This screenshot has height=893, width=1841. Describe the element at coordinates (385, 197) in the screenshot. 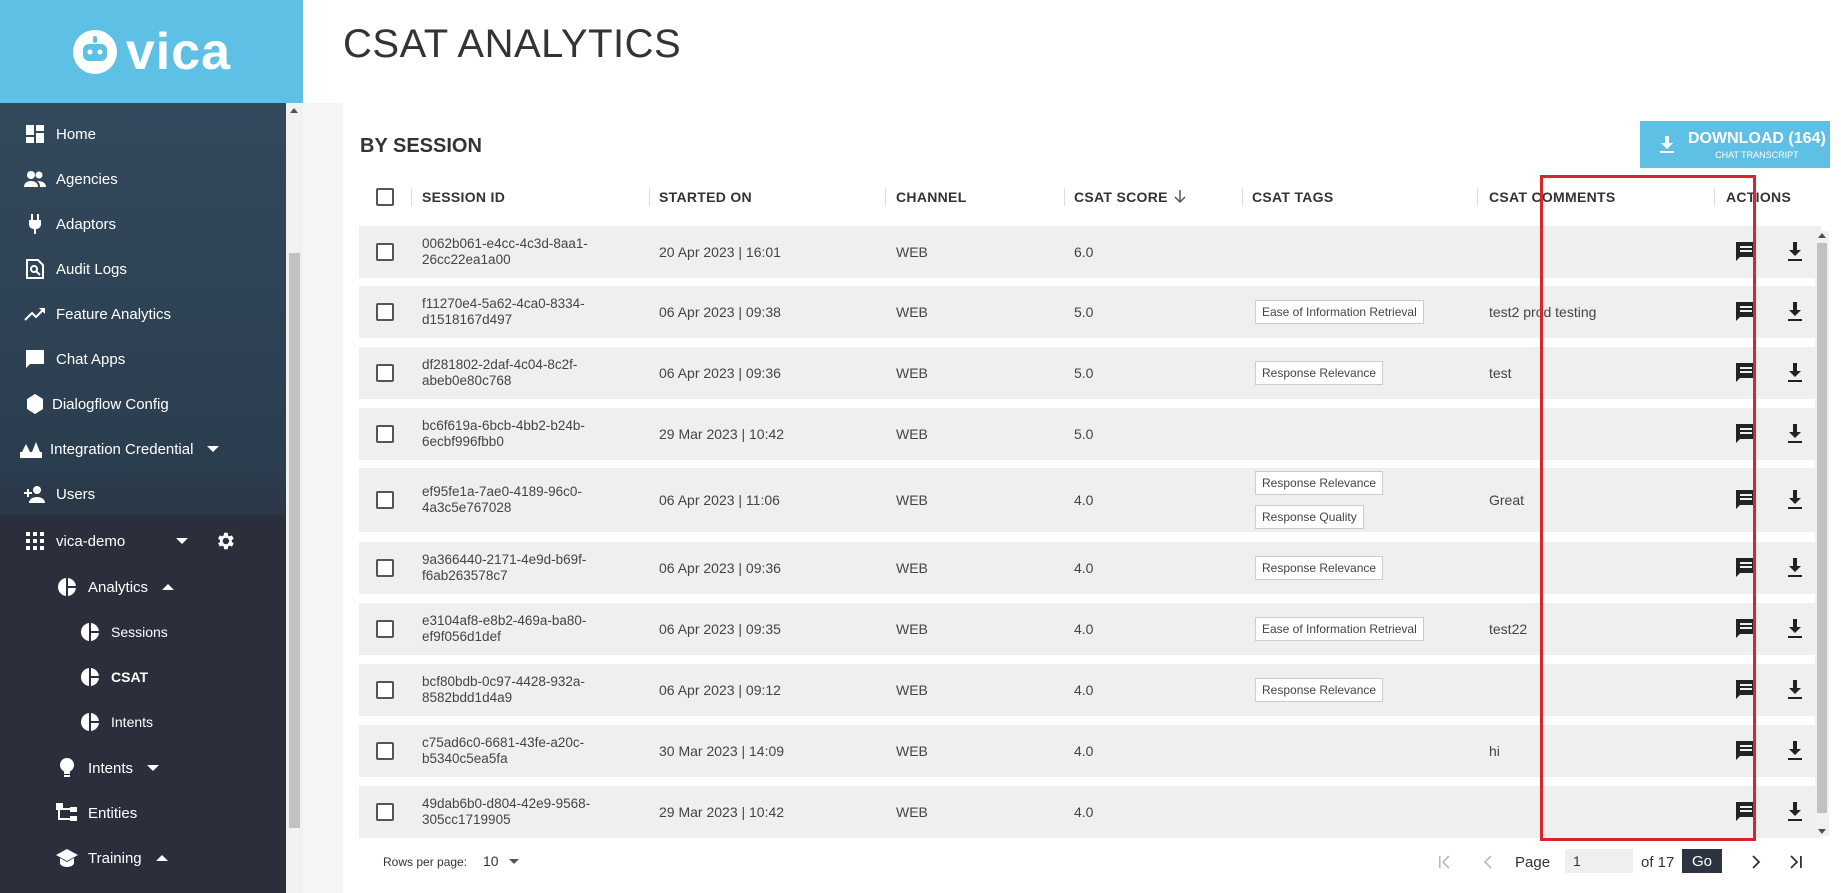

I see `select-all-checkbox` at that location.